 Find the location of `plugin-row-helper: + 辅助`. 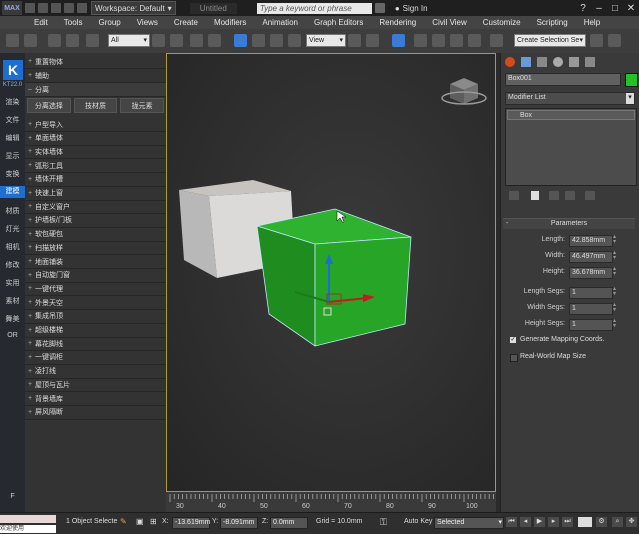

plugin-row-helper: + 辅助 is located at coordinates (95, 76).